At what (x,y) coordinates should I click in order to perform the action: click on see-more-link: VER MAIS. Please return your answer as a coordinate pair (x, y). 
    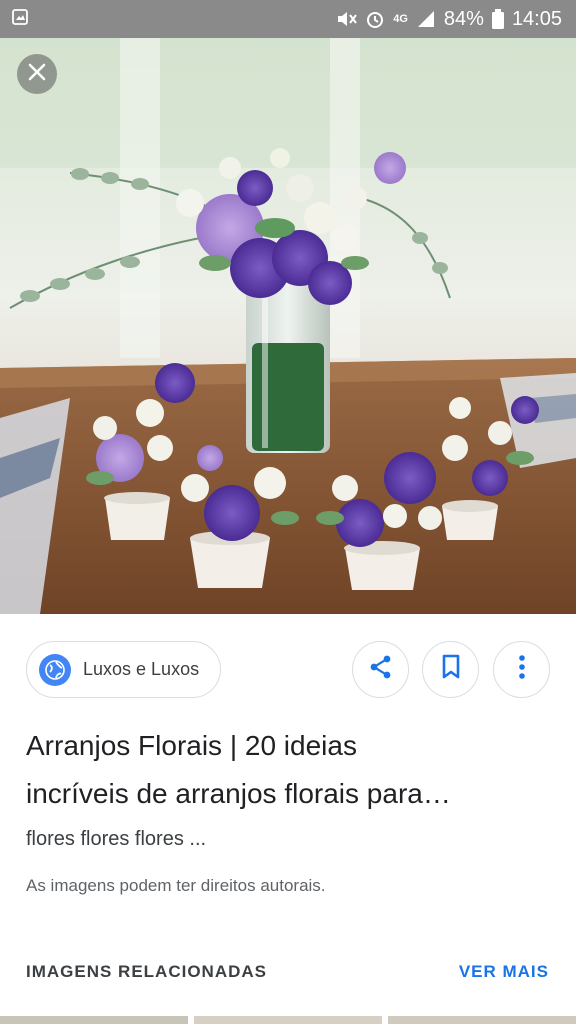
    Looking at the image, I should click on (504, 972).